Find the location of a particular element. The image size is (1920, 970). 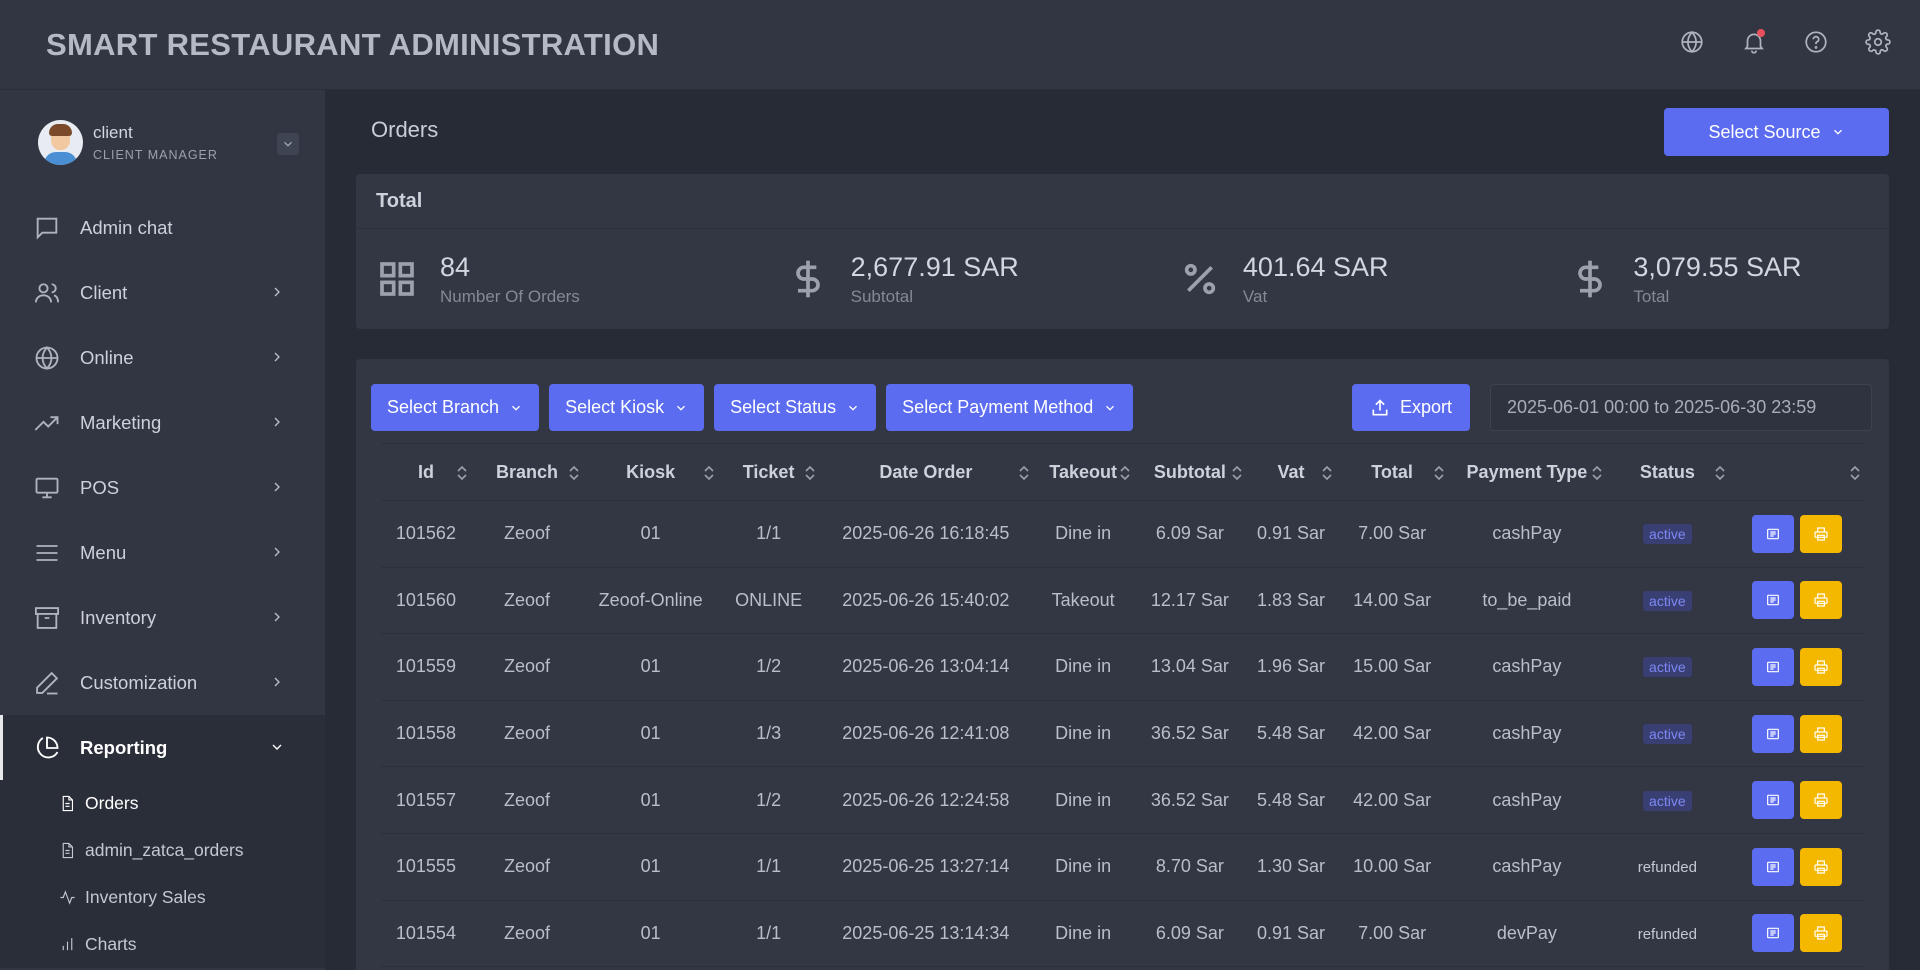

profile-dropdown-toggle is located at coordinates (288, 144).